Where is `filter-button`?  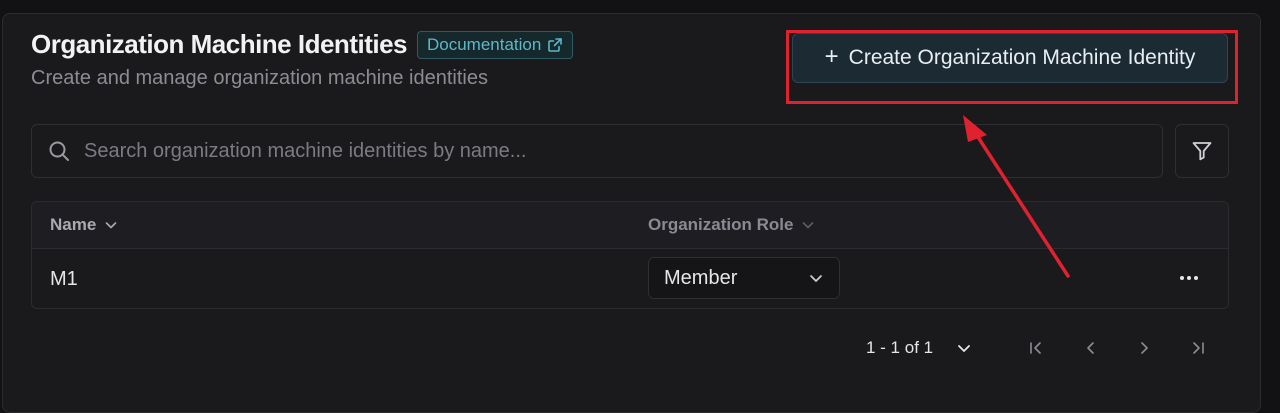
filter-button is located at coordinates (1202, 151).